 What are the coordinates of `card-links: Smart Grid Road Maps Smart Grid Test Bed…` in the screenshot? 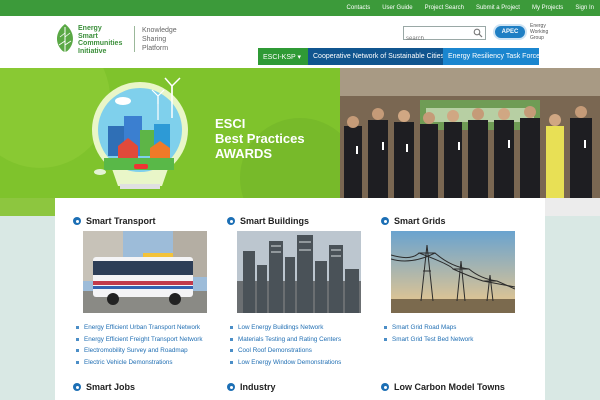 It's located at (428, 333).